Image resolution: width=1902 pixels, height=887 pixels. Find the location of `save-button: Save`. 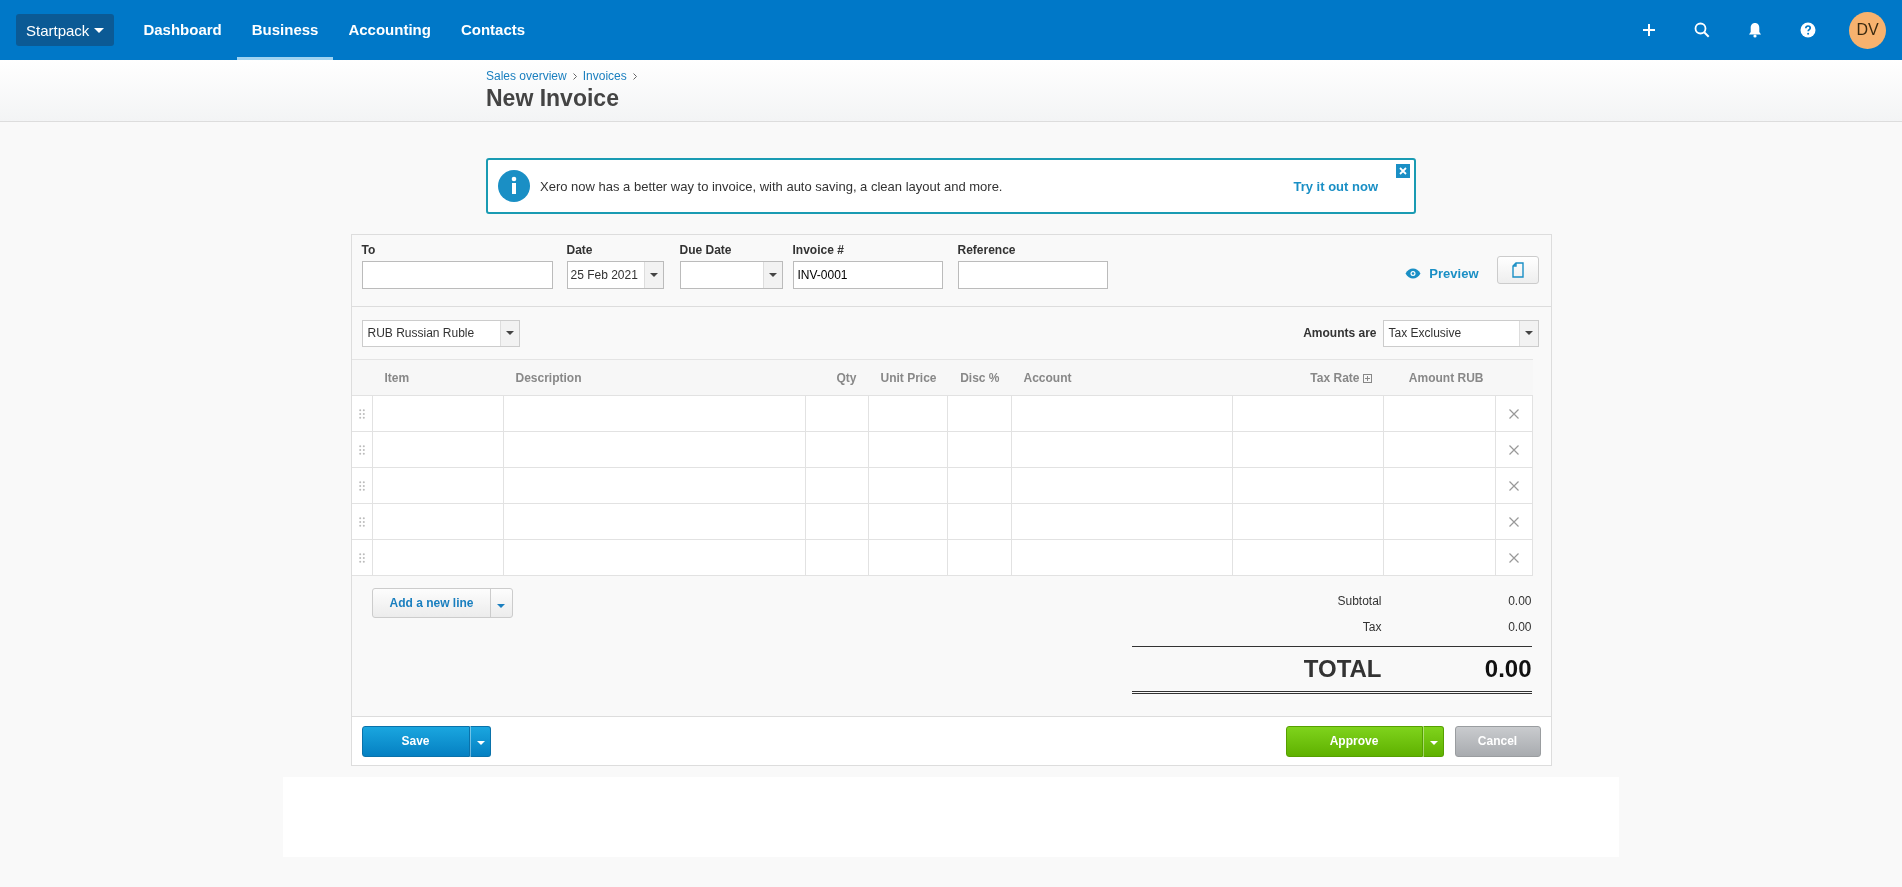

save-button: Save is located at coordinates (415, 741).